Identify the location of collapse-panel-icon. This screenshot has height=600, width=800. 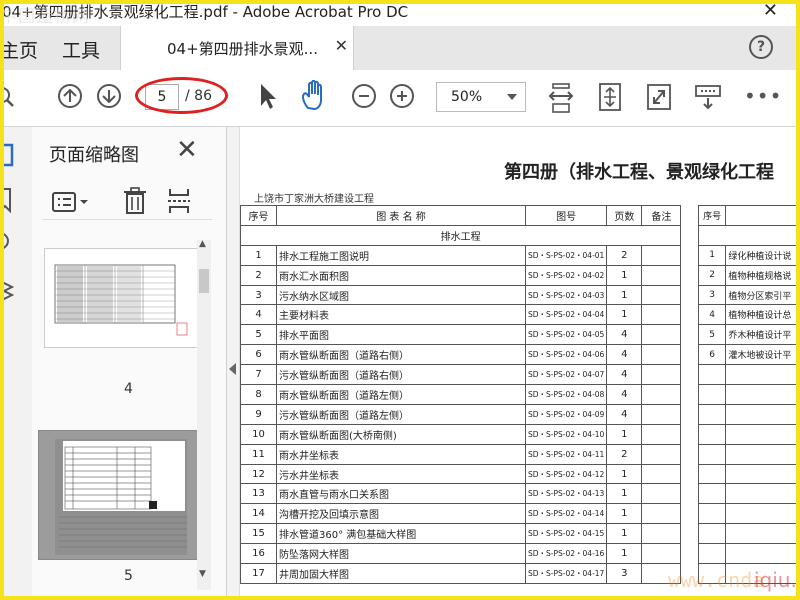
(232, 369).